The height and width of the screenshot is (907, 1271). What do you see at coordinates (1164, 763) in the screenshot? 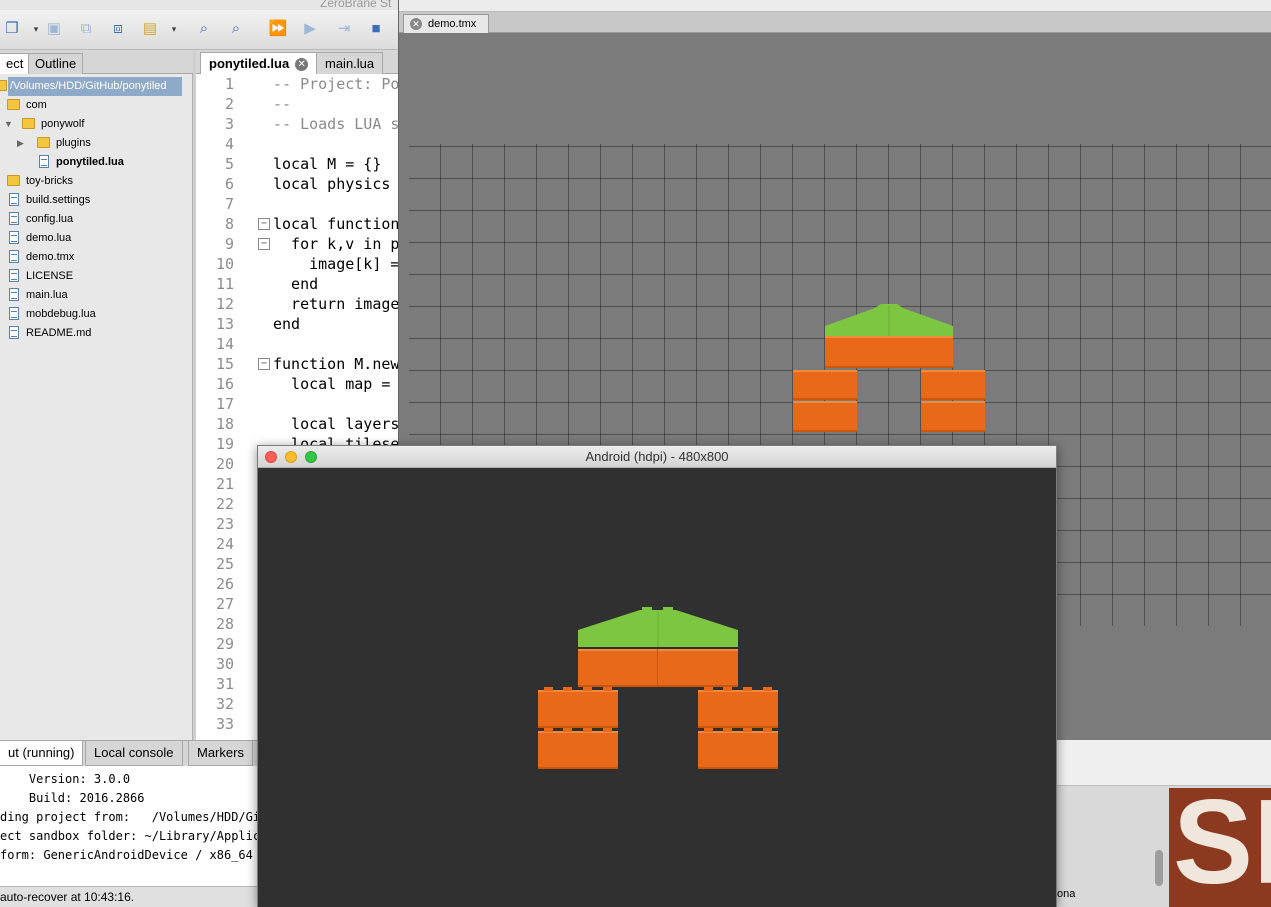
I see `background-window-bar` at bounding box center [1164, 763].